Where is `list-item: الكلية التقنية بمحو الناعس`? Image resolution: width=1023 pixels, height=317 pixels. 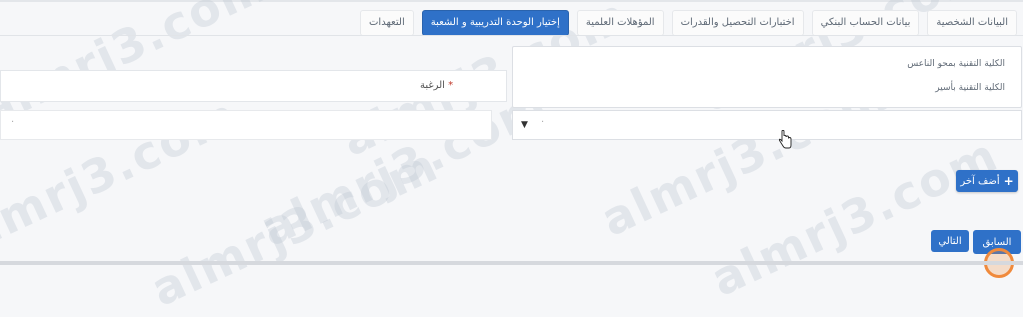 list-item: الكلية التقنية بمحو الناعس is located at coordinates (956, 64).